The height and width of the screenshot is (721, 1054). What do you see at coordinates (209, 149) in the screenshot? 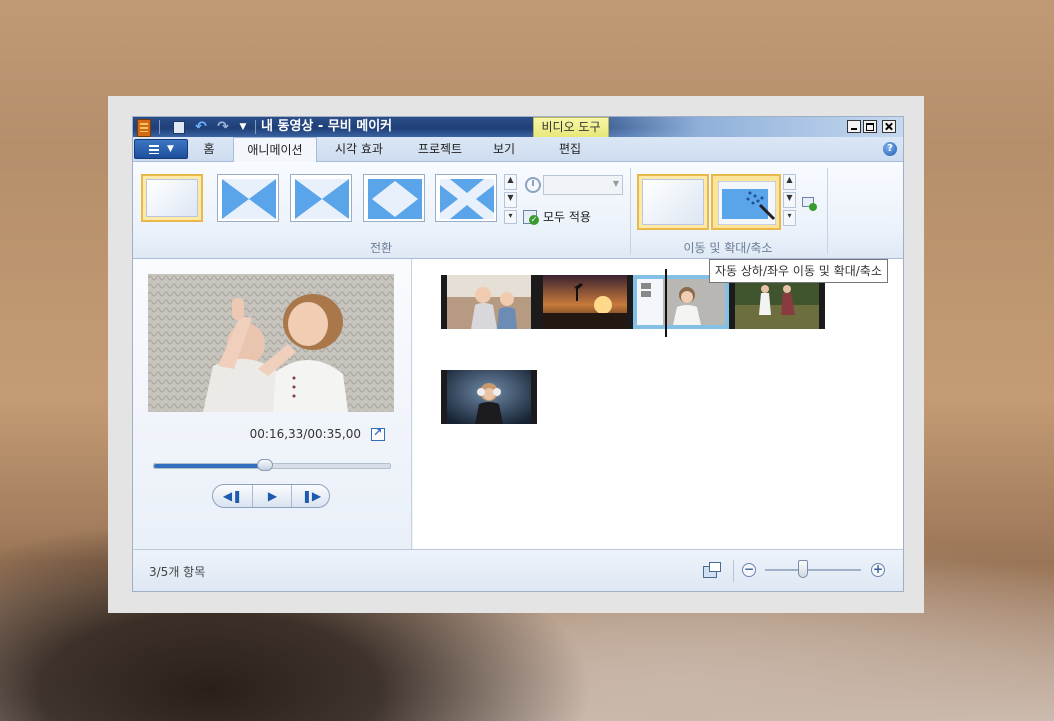
I see `tab-home: 홈` at bounding box center [209, 149].